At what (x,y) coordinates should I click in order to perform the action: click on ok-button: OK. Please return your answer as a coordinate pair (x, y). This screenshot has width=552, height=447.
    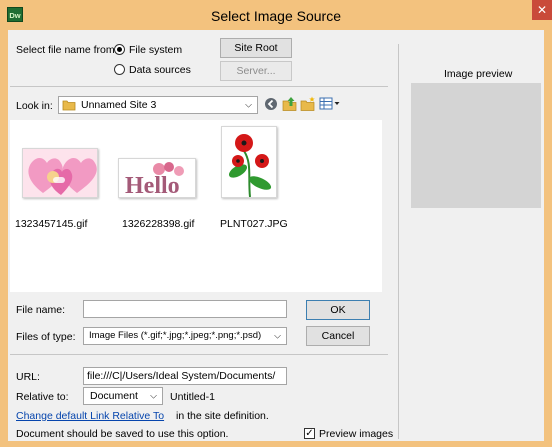
    Looking at the image, I should click on (338, 310).